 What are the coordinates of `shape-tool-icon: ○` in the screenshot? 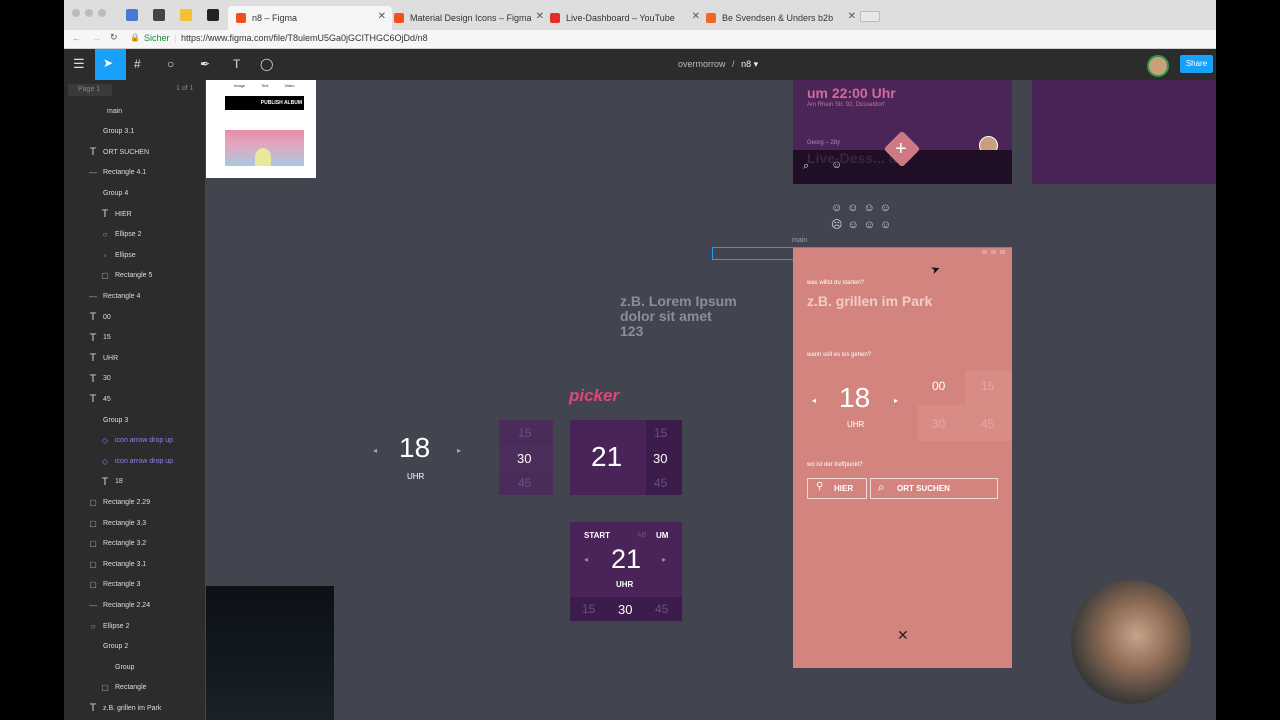 It's located at (170, 64).